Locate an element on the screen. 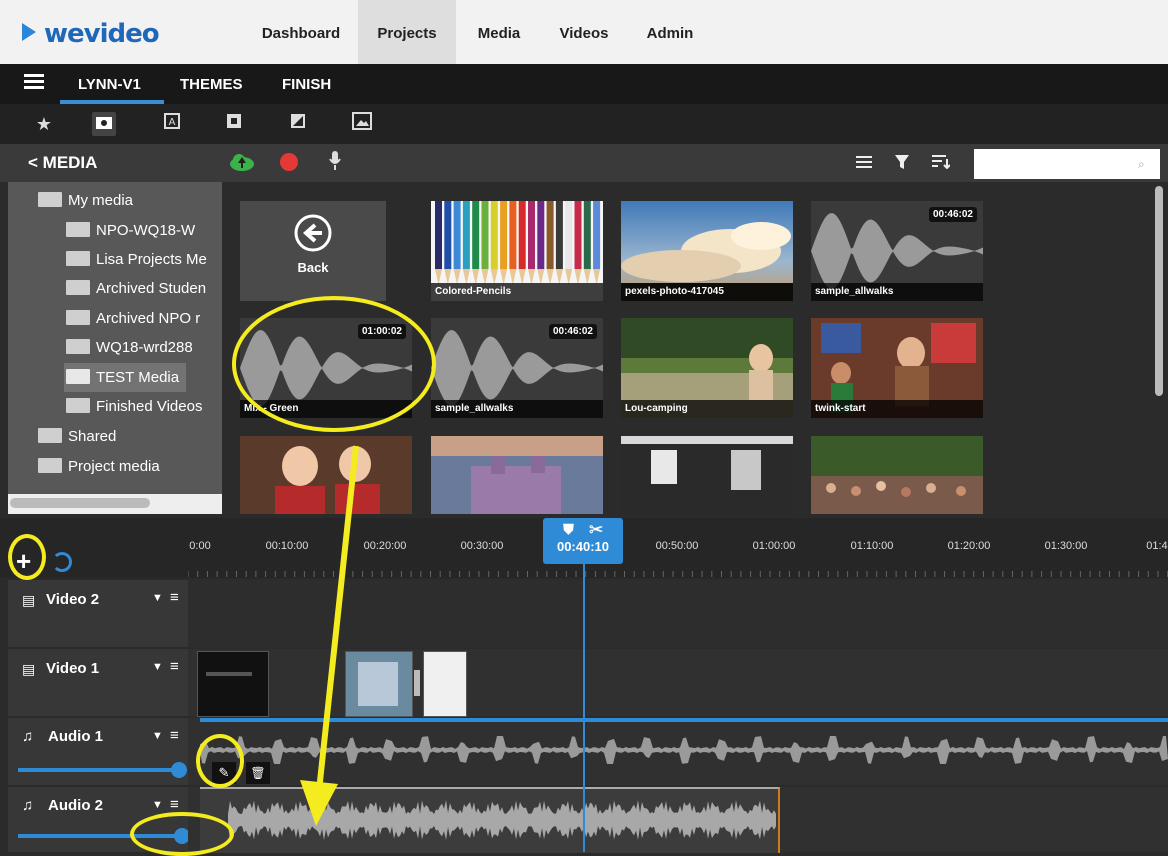  text-icon: A is located at coordinates (172, 124).